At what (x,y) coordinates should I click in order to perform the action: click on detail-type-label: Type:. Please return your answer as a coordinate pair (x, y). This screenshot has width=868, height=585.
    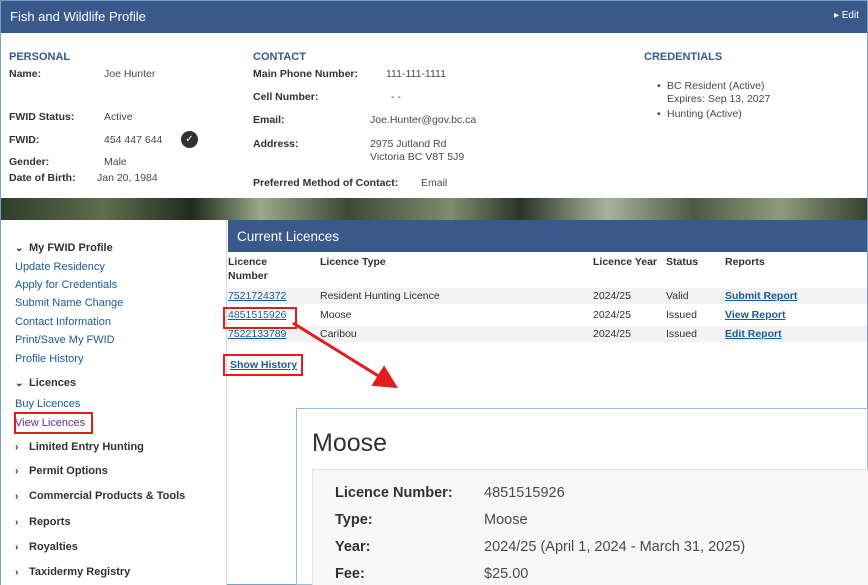
    Looking at the image, I should click on (354, 520).